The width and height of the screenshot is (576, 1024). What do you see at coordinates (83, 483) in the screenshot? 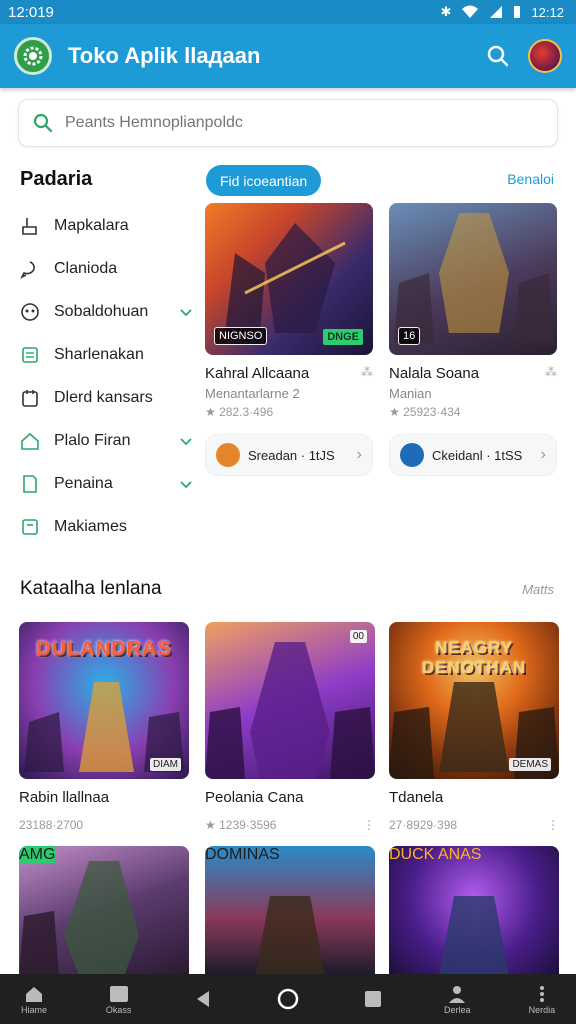
I see `sidebar-item-label: Penaina` at bounding box center [83, 483].